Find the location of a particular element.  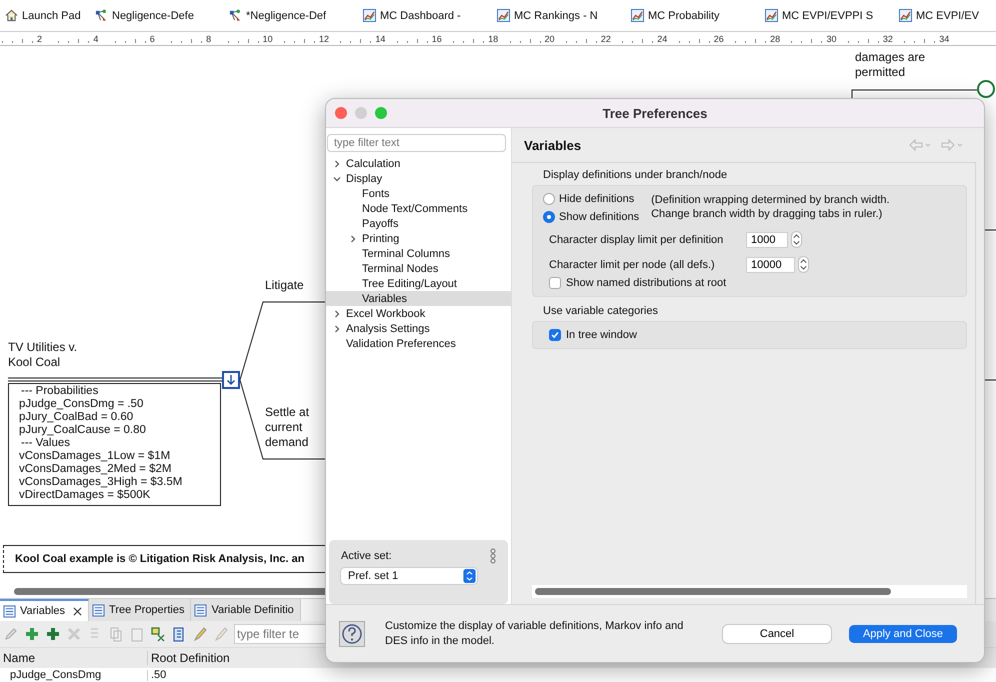

nav-item: Calculation is located at coordinates (418, 163).